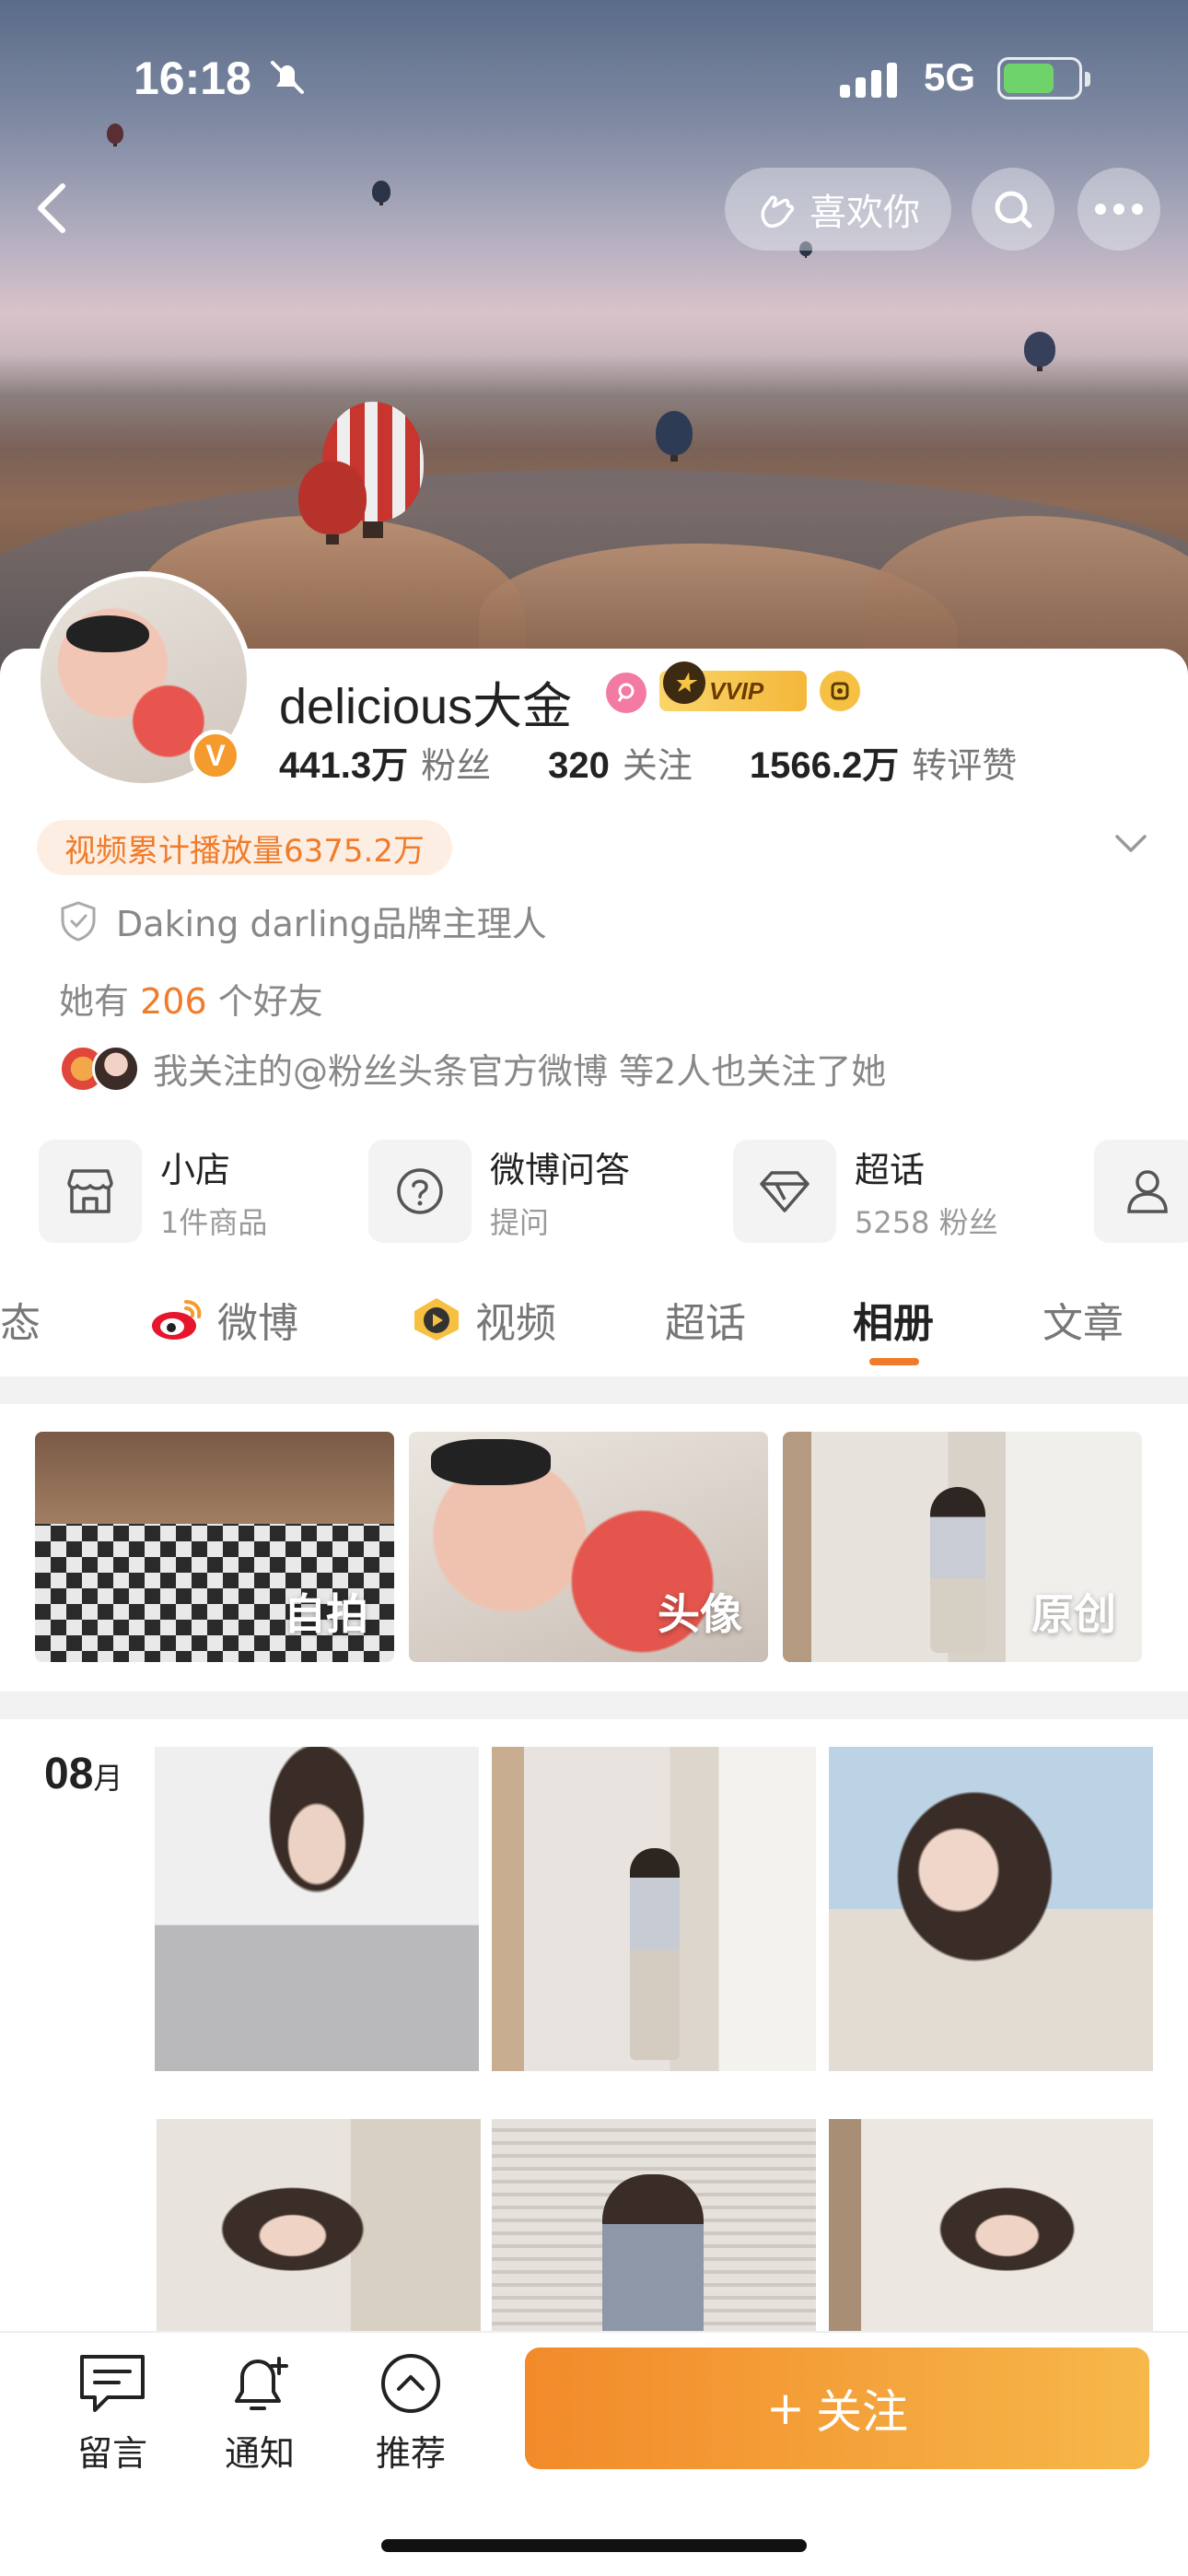 Image resolution: width=1188 pixels, height=2576 pixels. What do you see at coordinates (515, 1323) in the screenshot?
I see `tab-label: 视频` at bounding box center [515, 1323].